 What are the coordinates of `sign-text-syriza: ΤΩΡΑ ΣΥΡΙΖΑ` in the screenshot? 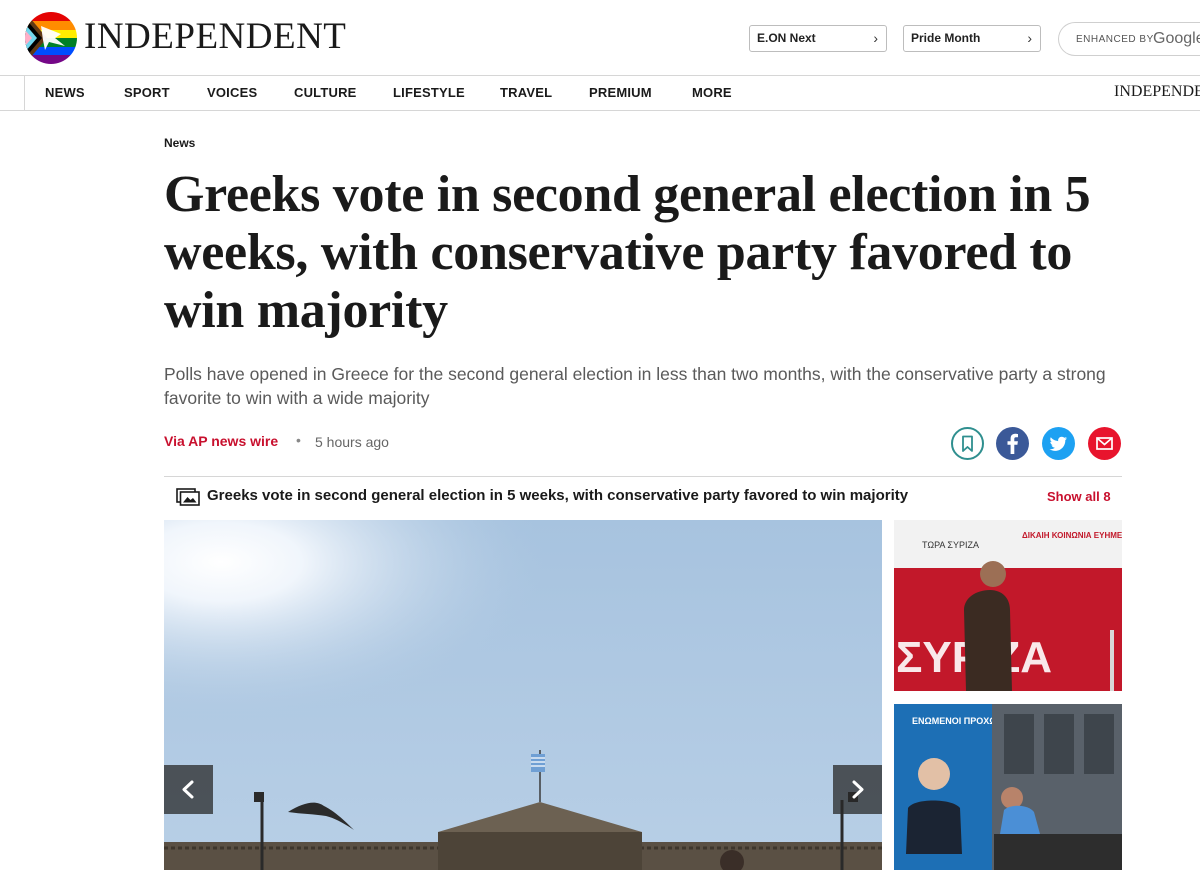 It's located at (950, 545).